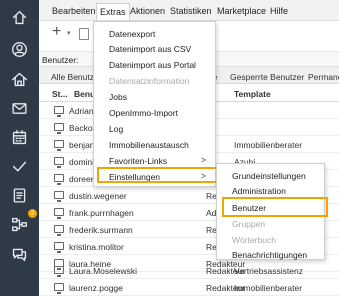 The width and height of the screenshot is (339, 296). What do you see at coordinates (19, 224) in the screenshot?
I see `network-icon` at bounding box center [19, 224].